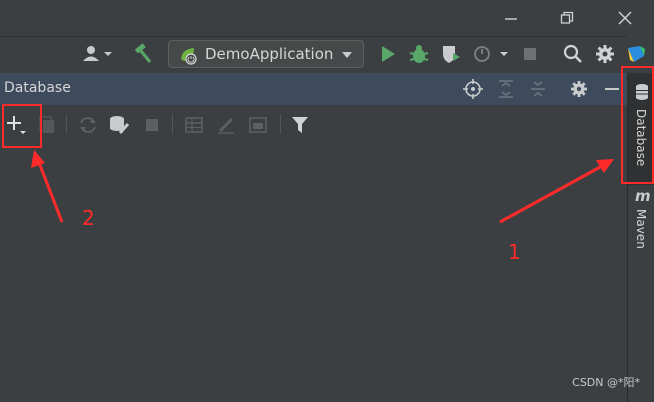  Describe the element at coordinates (606, 382) in the screenshot. I see `watermark: CSDN @*阳*` at that location.